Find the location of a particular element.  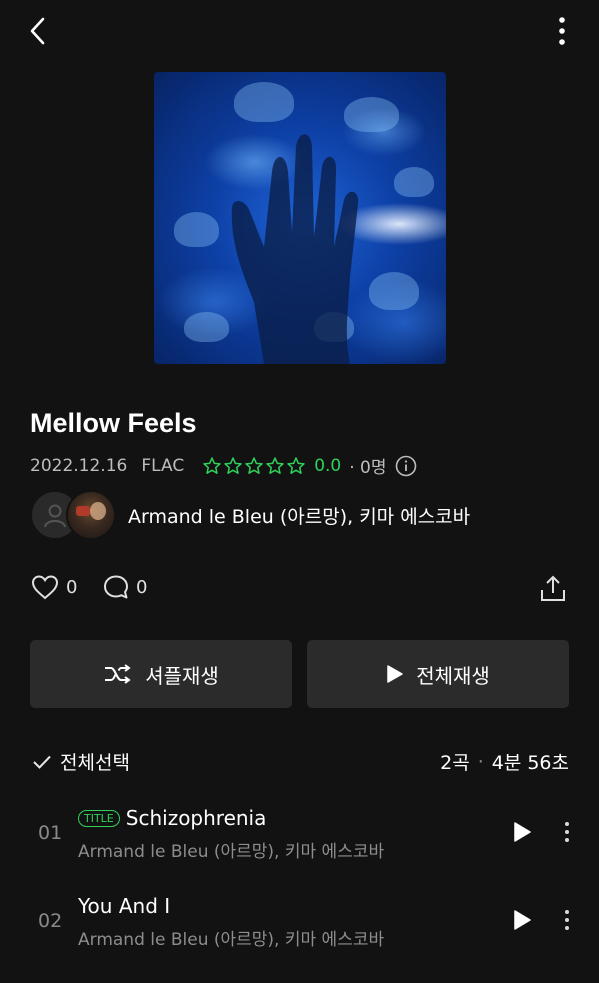

track-title-row: TITLE Schizophrenia is located at coordinates (172, 818).